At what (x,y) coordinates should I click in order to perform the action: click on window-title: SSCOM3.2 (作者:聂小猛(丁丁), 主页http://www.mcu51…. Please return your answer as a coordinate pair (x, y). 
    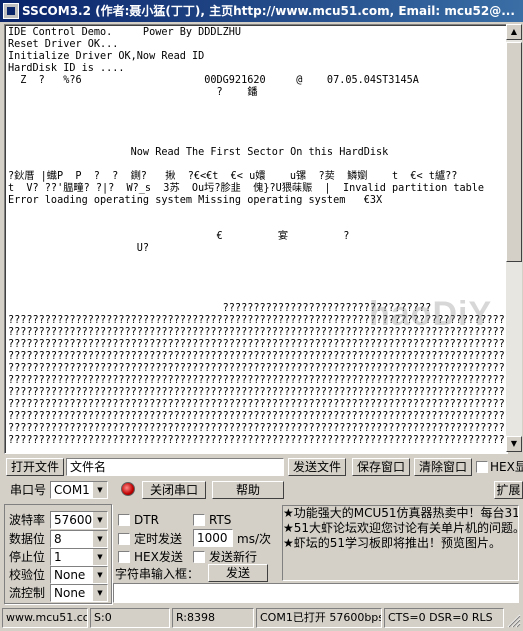
    Looking at the image, I should click on (268, 11).